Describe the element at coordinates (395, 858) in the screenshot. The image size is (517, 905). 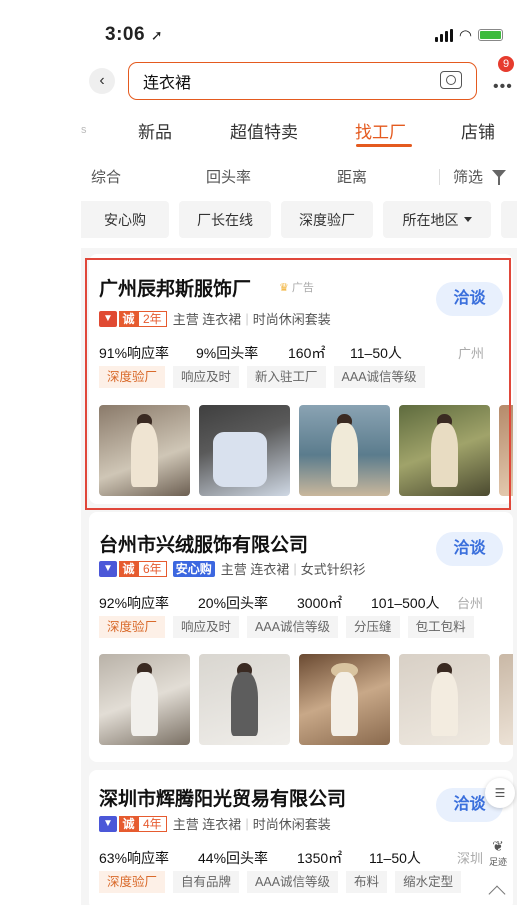
I see `staff-count: 11–50人` at that location.